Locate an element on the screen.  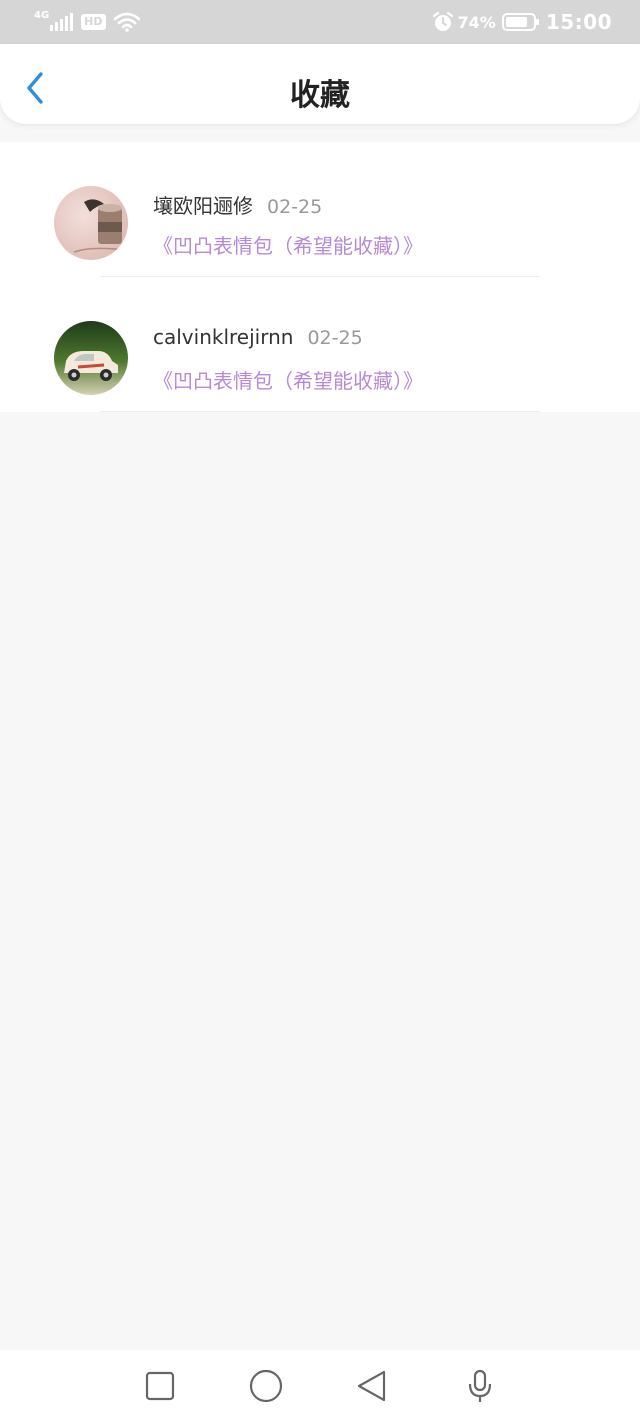
item-name-row: calvinklrejirnn 02-25 is located at coordinates (258, 337).